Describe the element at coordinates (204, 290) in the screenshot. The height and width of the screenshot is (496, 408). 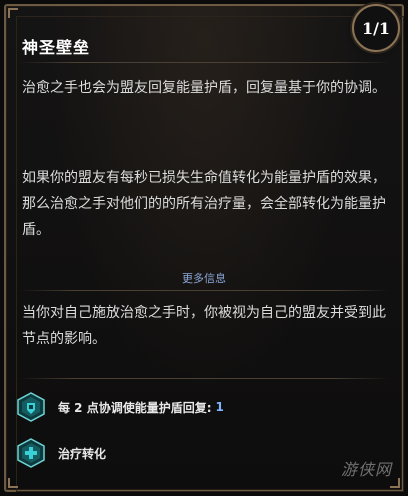
I see `more-info-divider` at that location.